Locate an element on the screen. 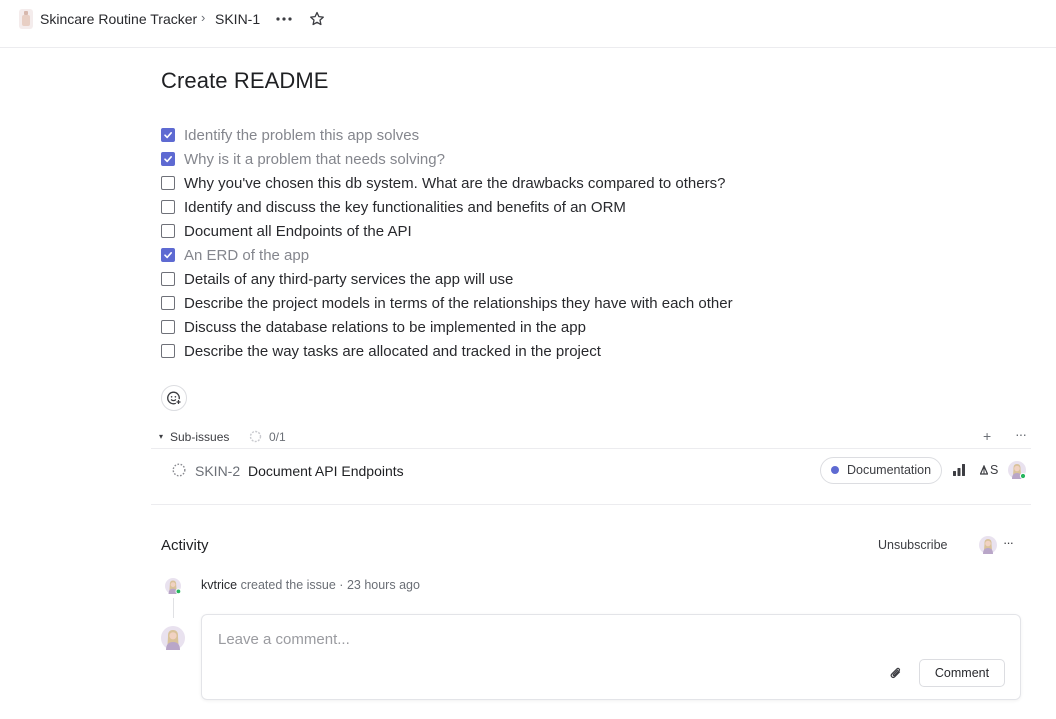 The height and width of the screenshot is (719, 1056). comment-input is located at coordinates (518, 639).